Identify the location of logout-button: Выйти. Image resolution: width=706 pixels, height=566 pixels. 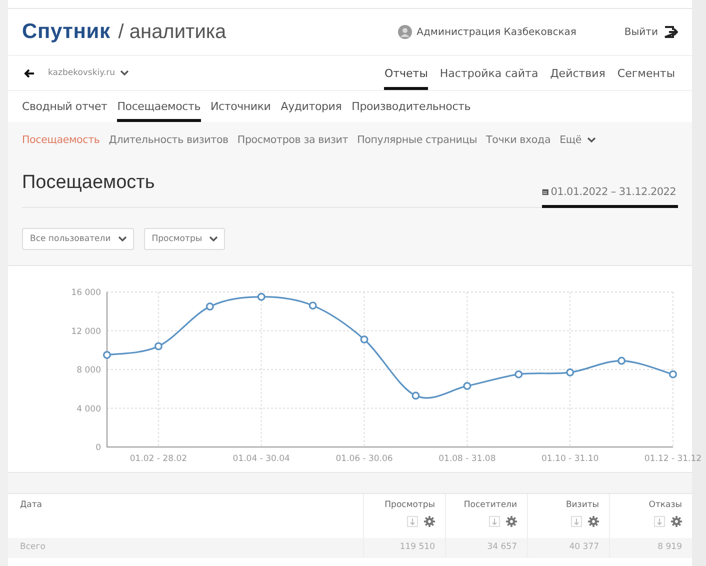
(651, 32).